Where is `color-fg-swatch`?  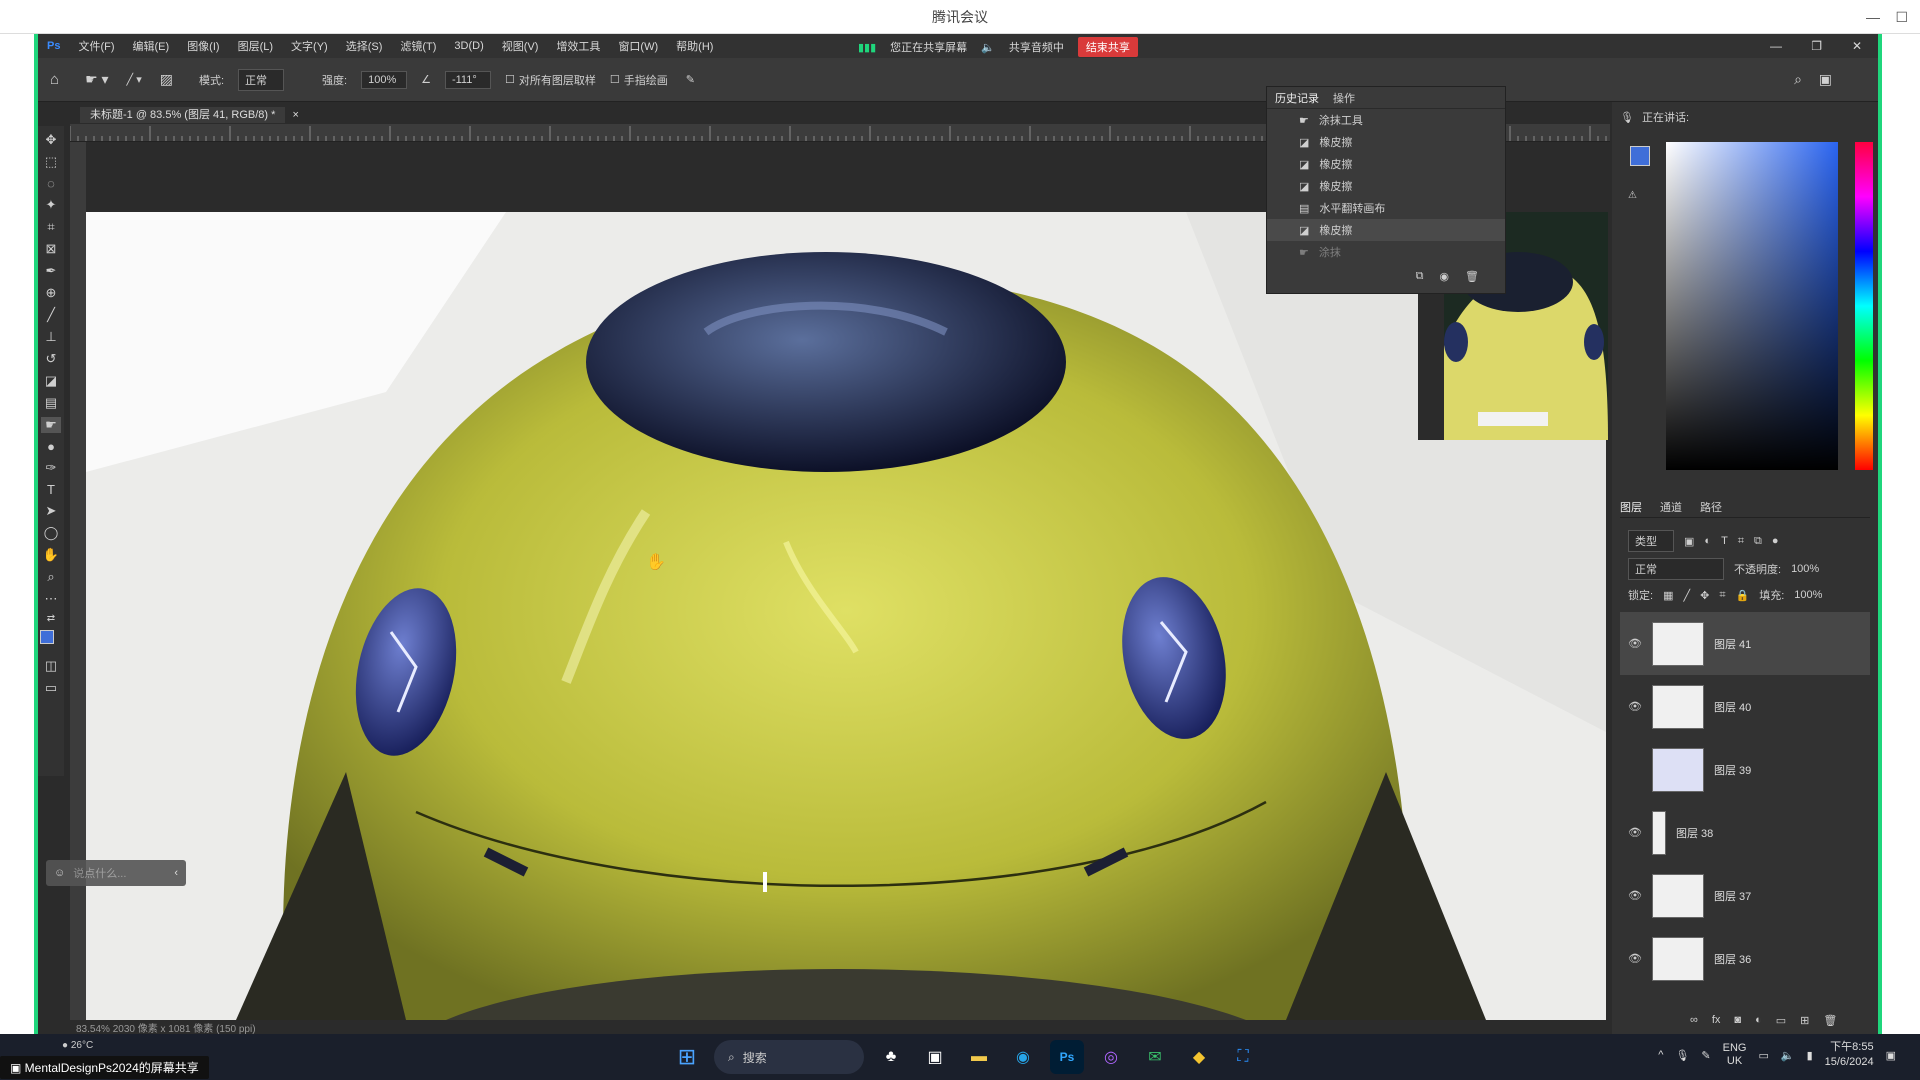
color-fg-swatch is located at coordinates (1640, 156).